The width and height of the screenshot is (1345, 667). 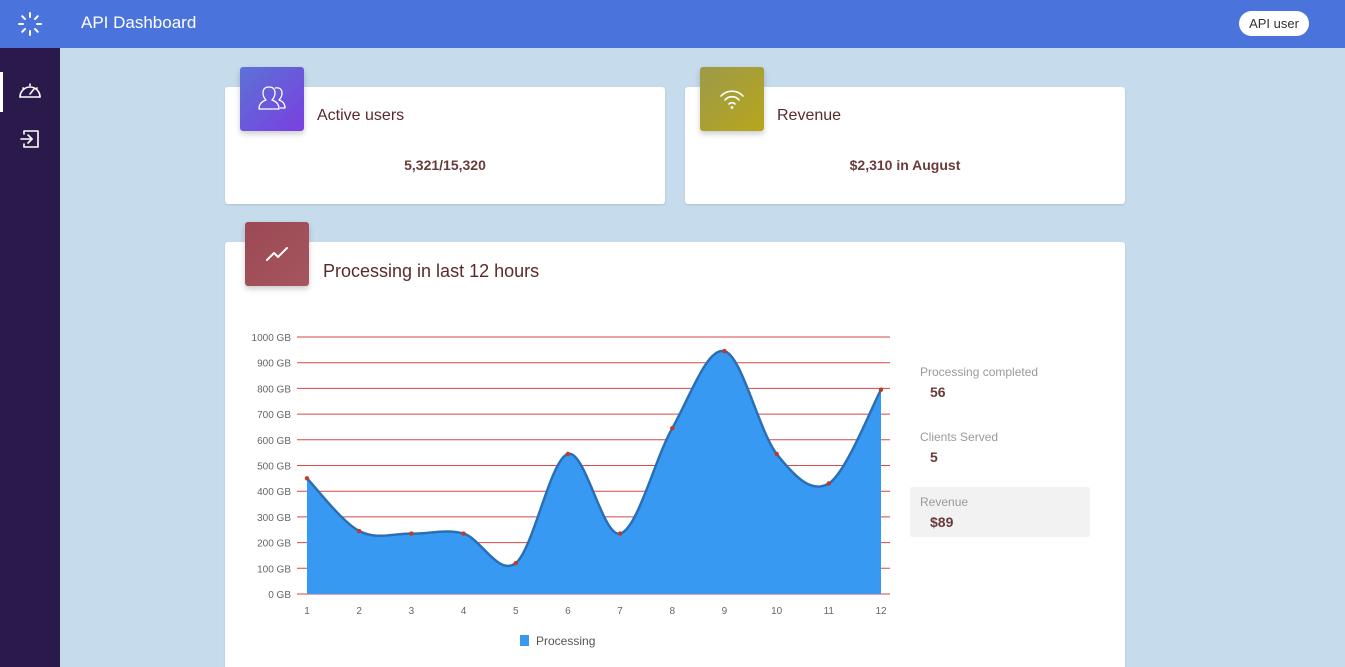 I want to click on stat-label: Revenue, so click(x=944, y=502).